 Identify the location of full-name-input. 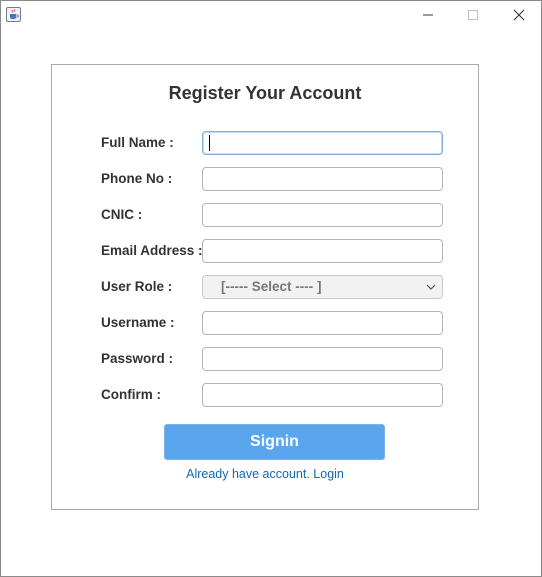
(322, 143).